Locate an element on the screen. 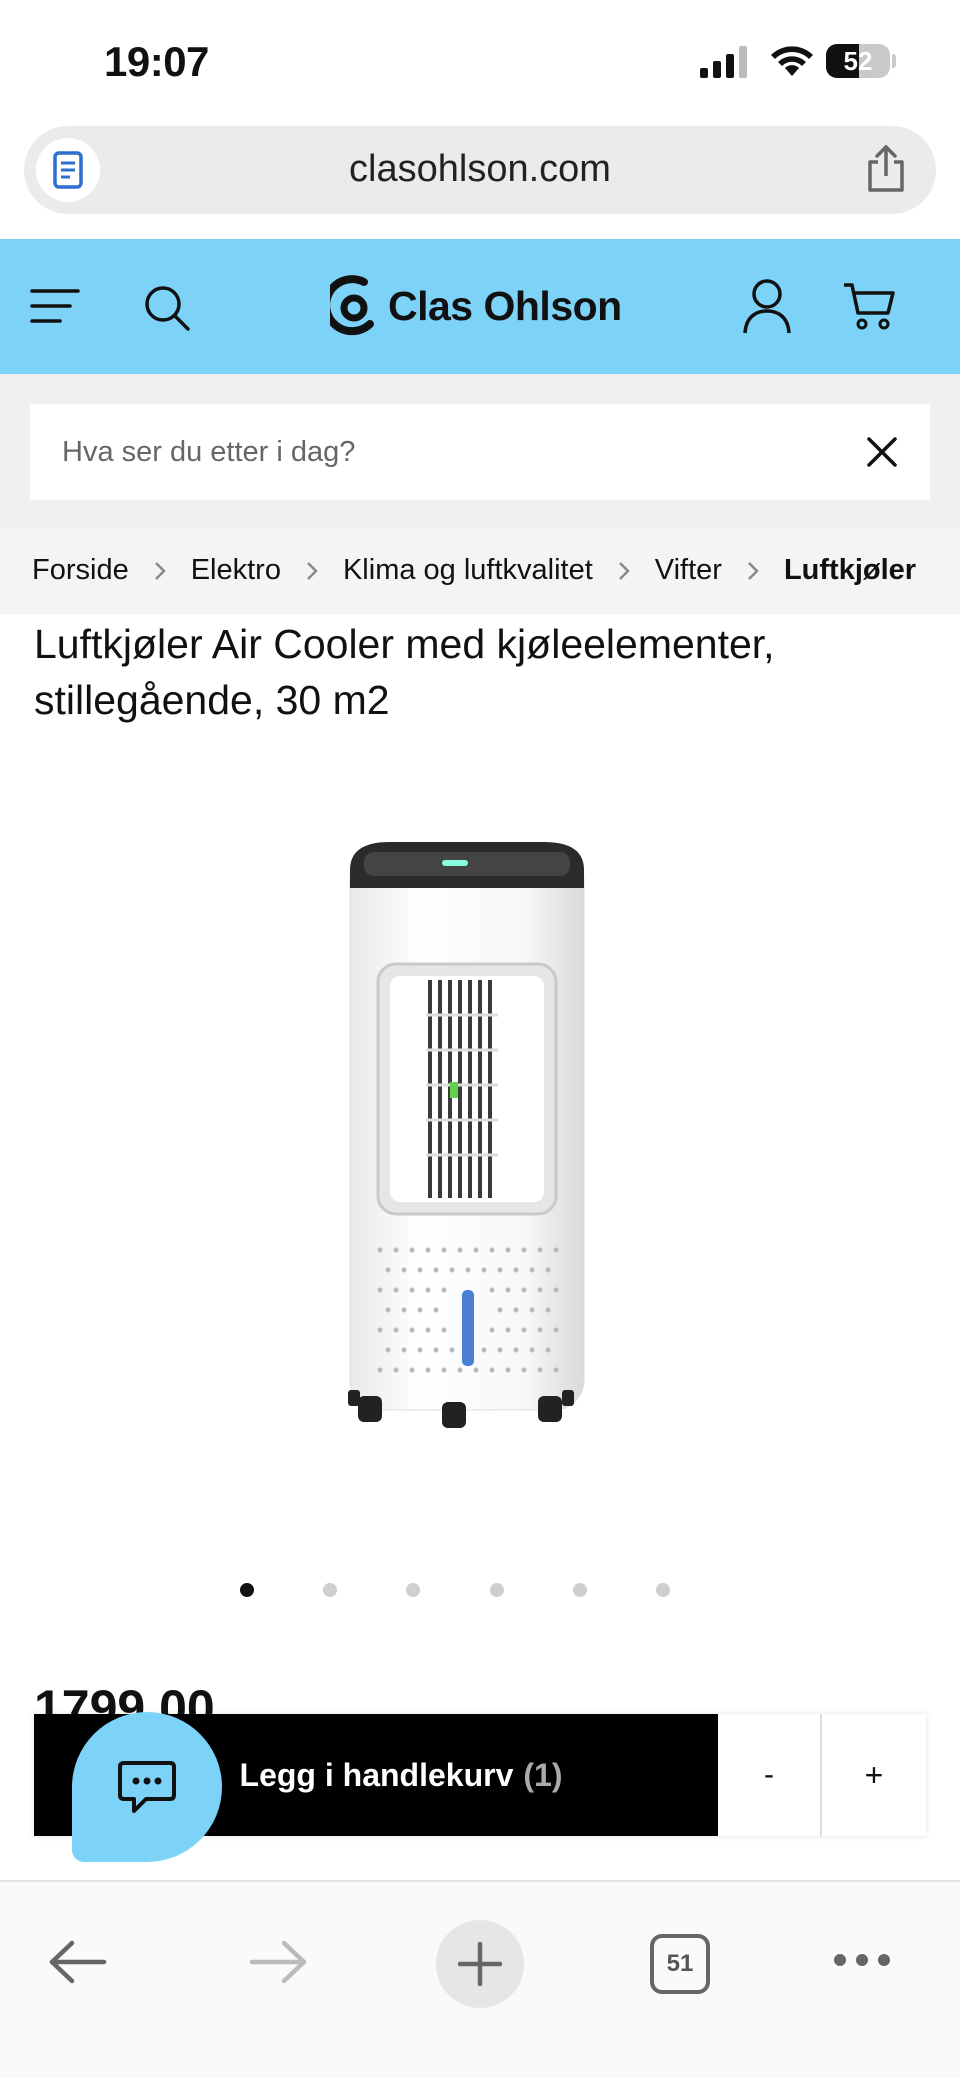 Image resolution: width=960 pixels, height=2078 pixels. new-tab-button is located at coordinates (480, 1964).